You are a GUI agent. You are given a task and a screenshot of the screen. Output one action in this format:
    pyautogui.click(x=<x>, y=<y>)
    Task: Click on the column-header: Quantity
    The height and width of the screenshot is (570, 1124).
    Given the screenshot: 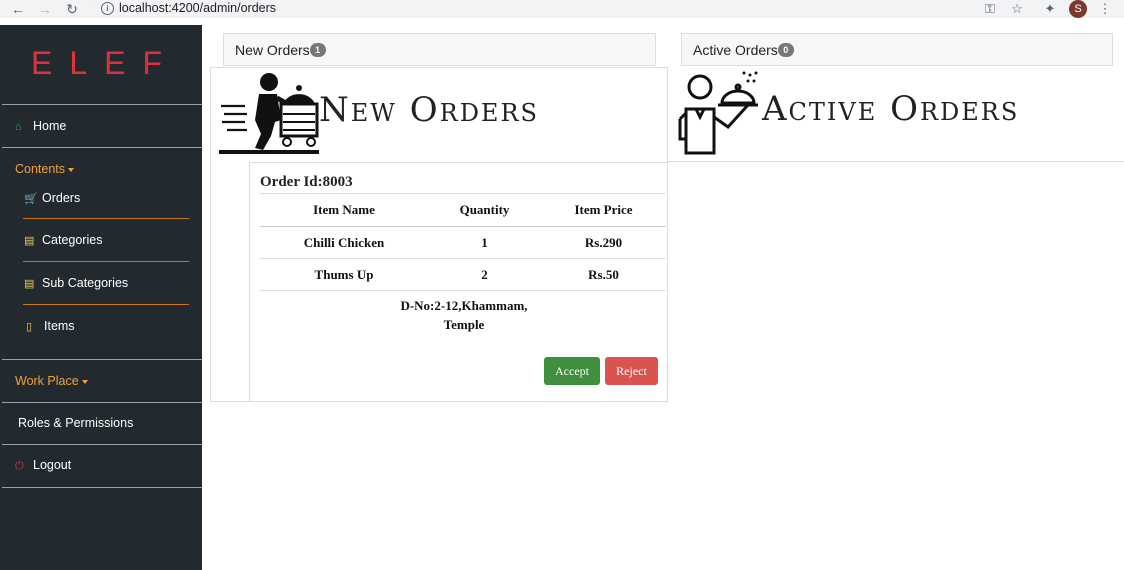 What is the action you would take?
    pyautogui.click(x=484, y=210)
    